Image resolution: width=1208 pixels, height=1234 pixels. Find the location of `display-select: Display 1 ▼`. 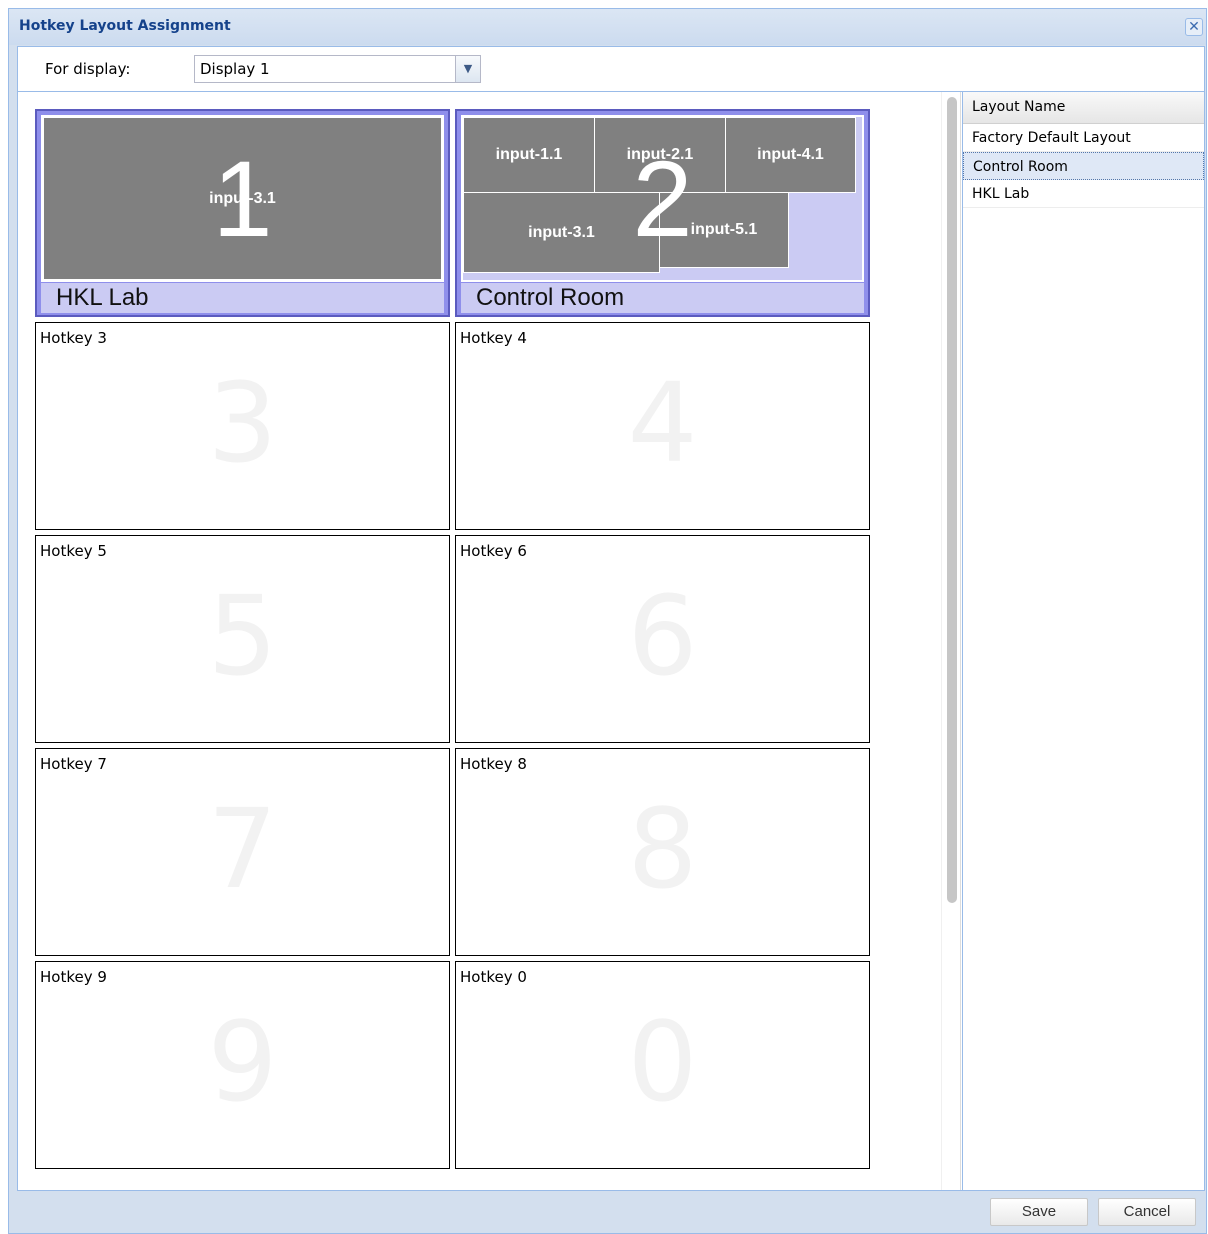

display-select: Display 1 ▼ is located at coordinates (337, 69).